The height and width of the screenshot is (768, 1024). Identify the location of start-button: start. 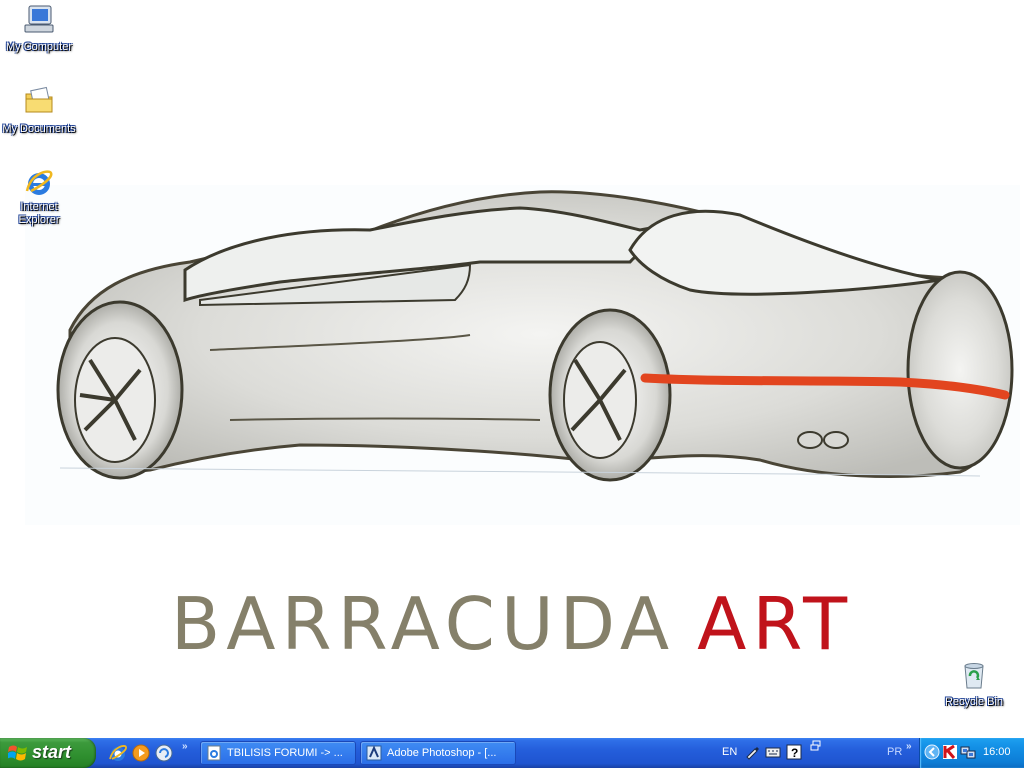
(48, 753).